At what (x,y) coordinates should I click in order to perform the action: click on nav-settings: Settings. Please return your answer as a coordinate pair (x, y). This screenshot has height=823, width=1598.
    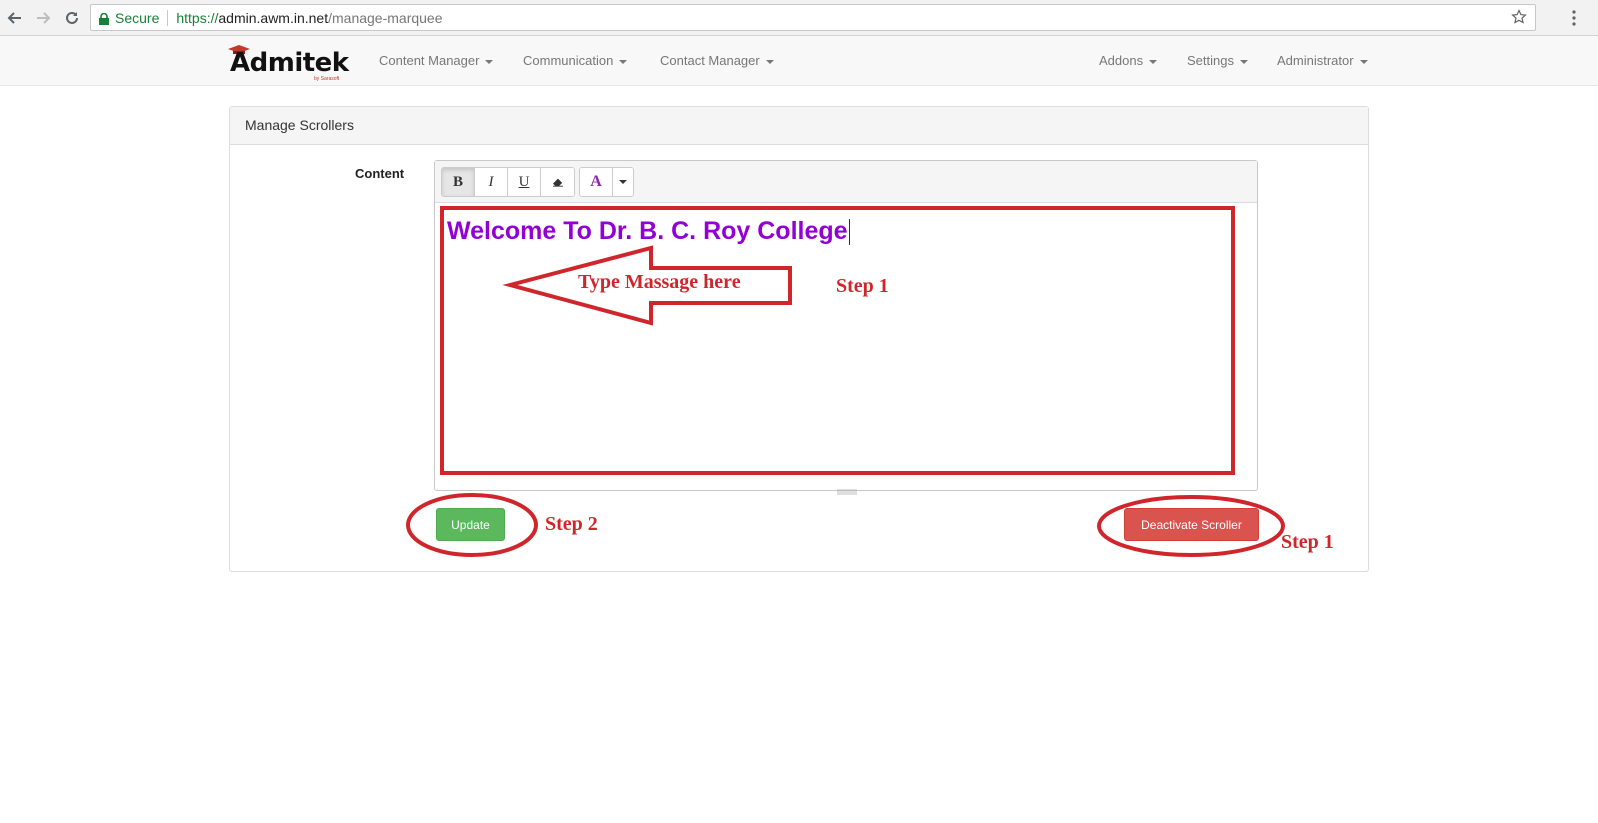
    Looking at the image, I should click on (1217, 61).